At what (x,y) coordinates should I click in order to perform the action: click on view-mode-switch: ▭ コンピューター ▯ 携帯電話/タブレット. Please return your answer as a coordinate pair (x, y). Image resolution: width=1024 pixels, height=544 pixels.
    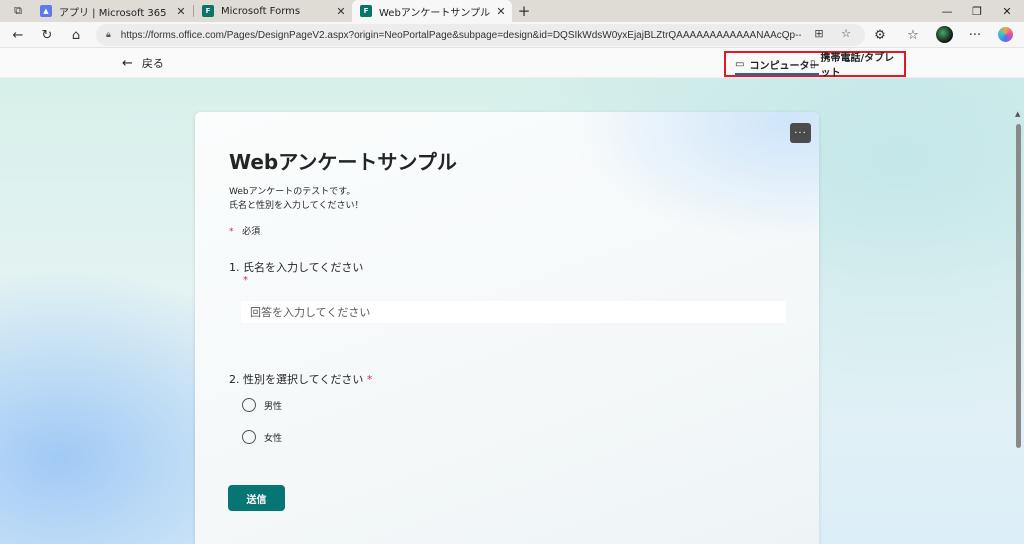
    Looking at the image, I should click on (815, 65).